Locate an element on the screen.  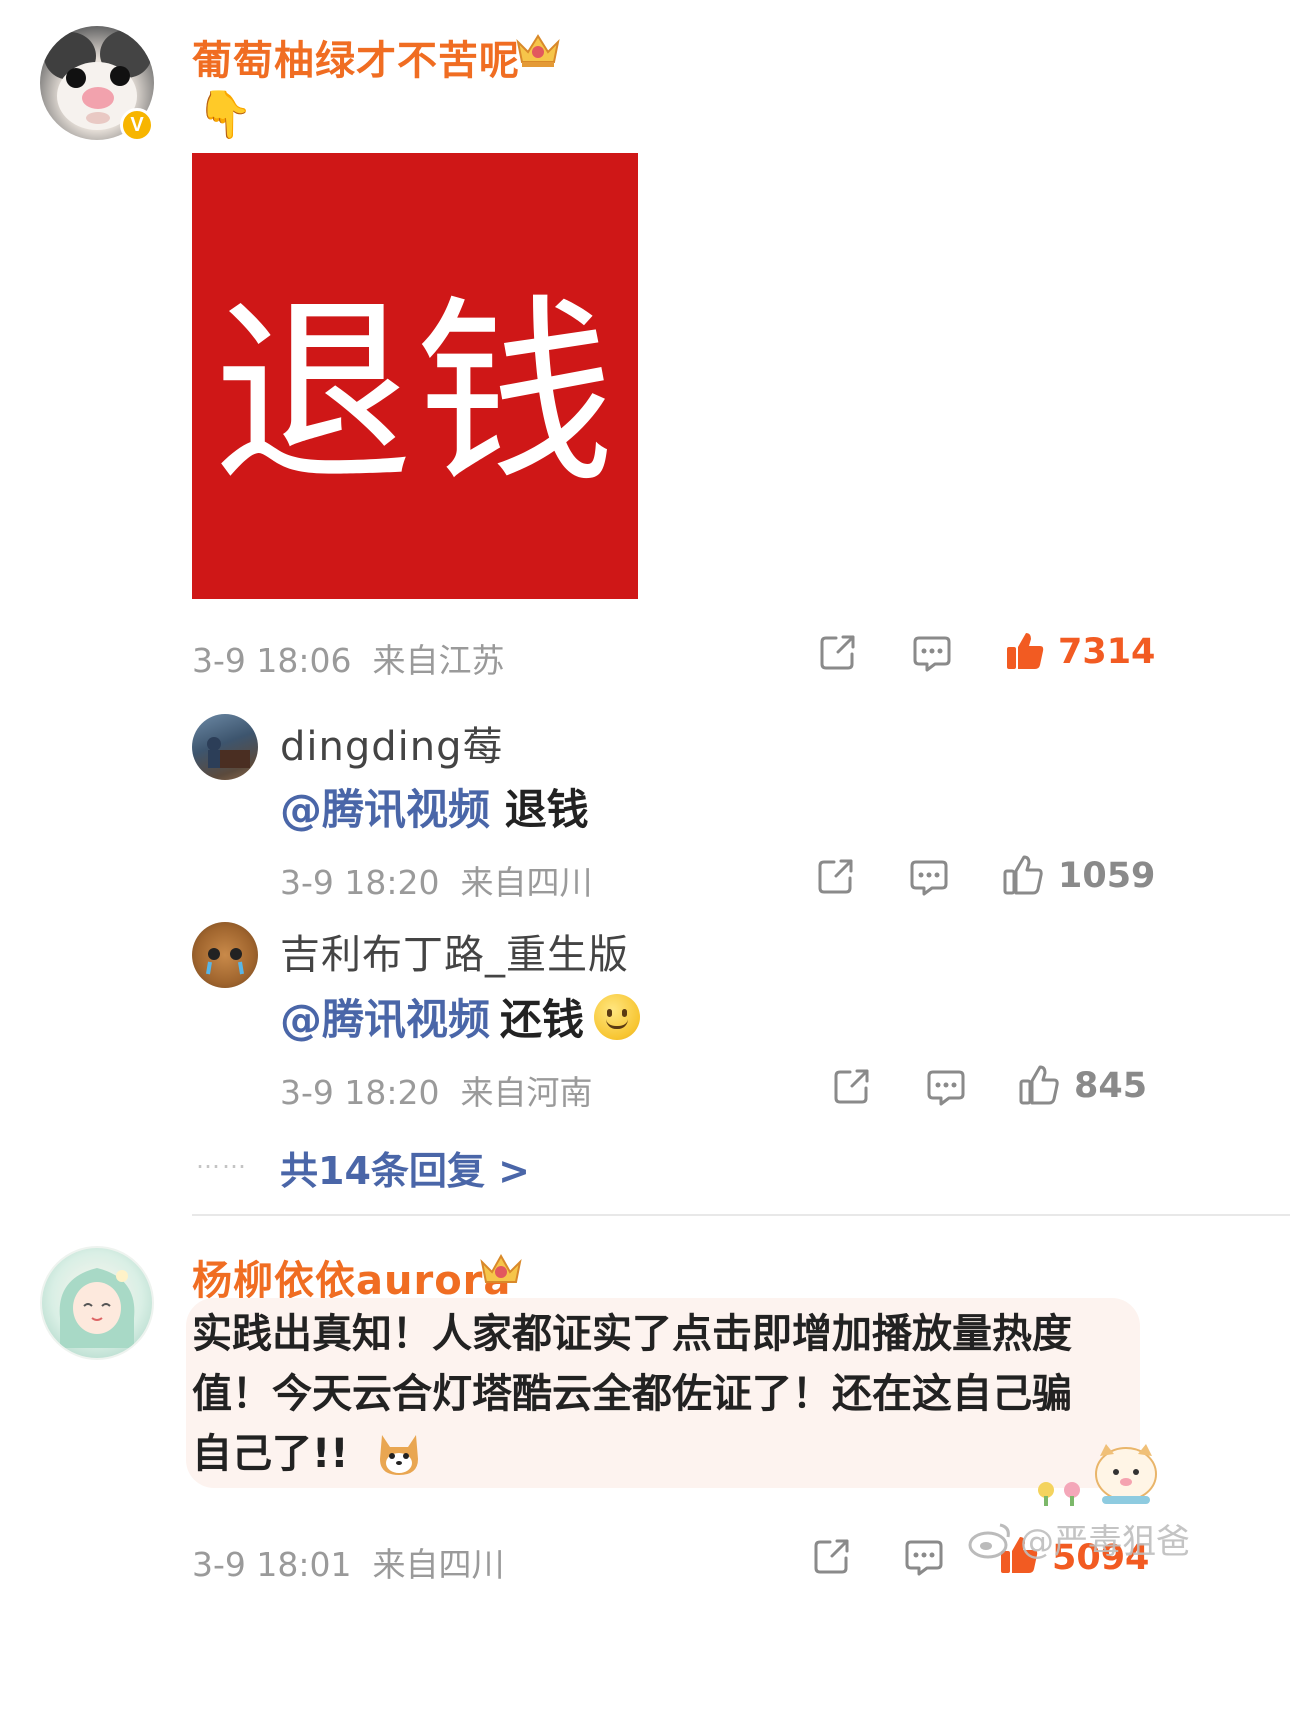
piano-player-icon is located at coordinates (228, 752).